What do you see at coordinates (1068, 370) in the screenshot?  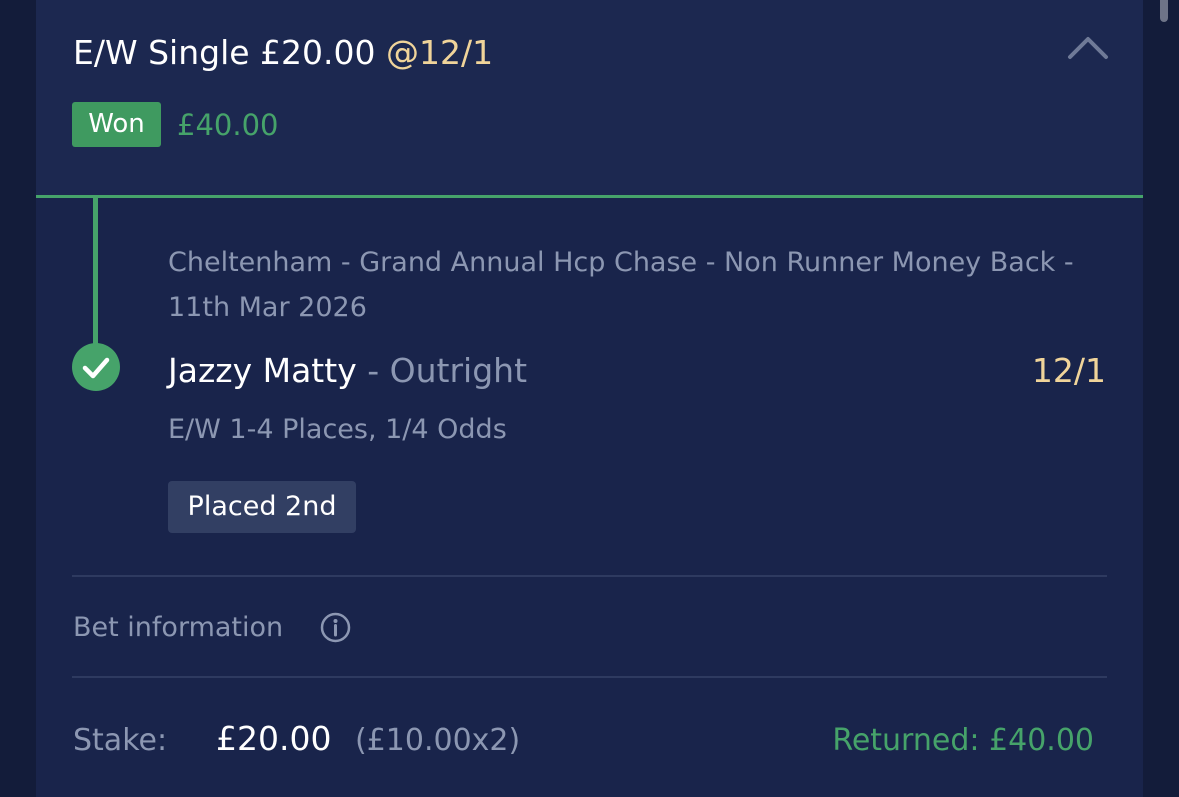 I see `selection-odds: 12/1` at bounding box center [1068, 370].